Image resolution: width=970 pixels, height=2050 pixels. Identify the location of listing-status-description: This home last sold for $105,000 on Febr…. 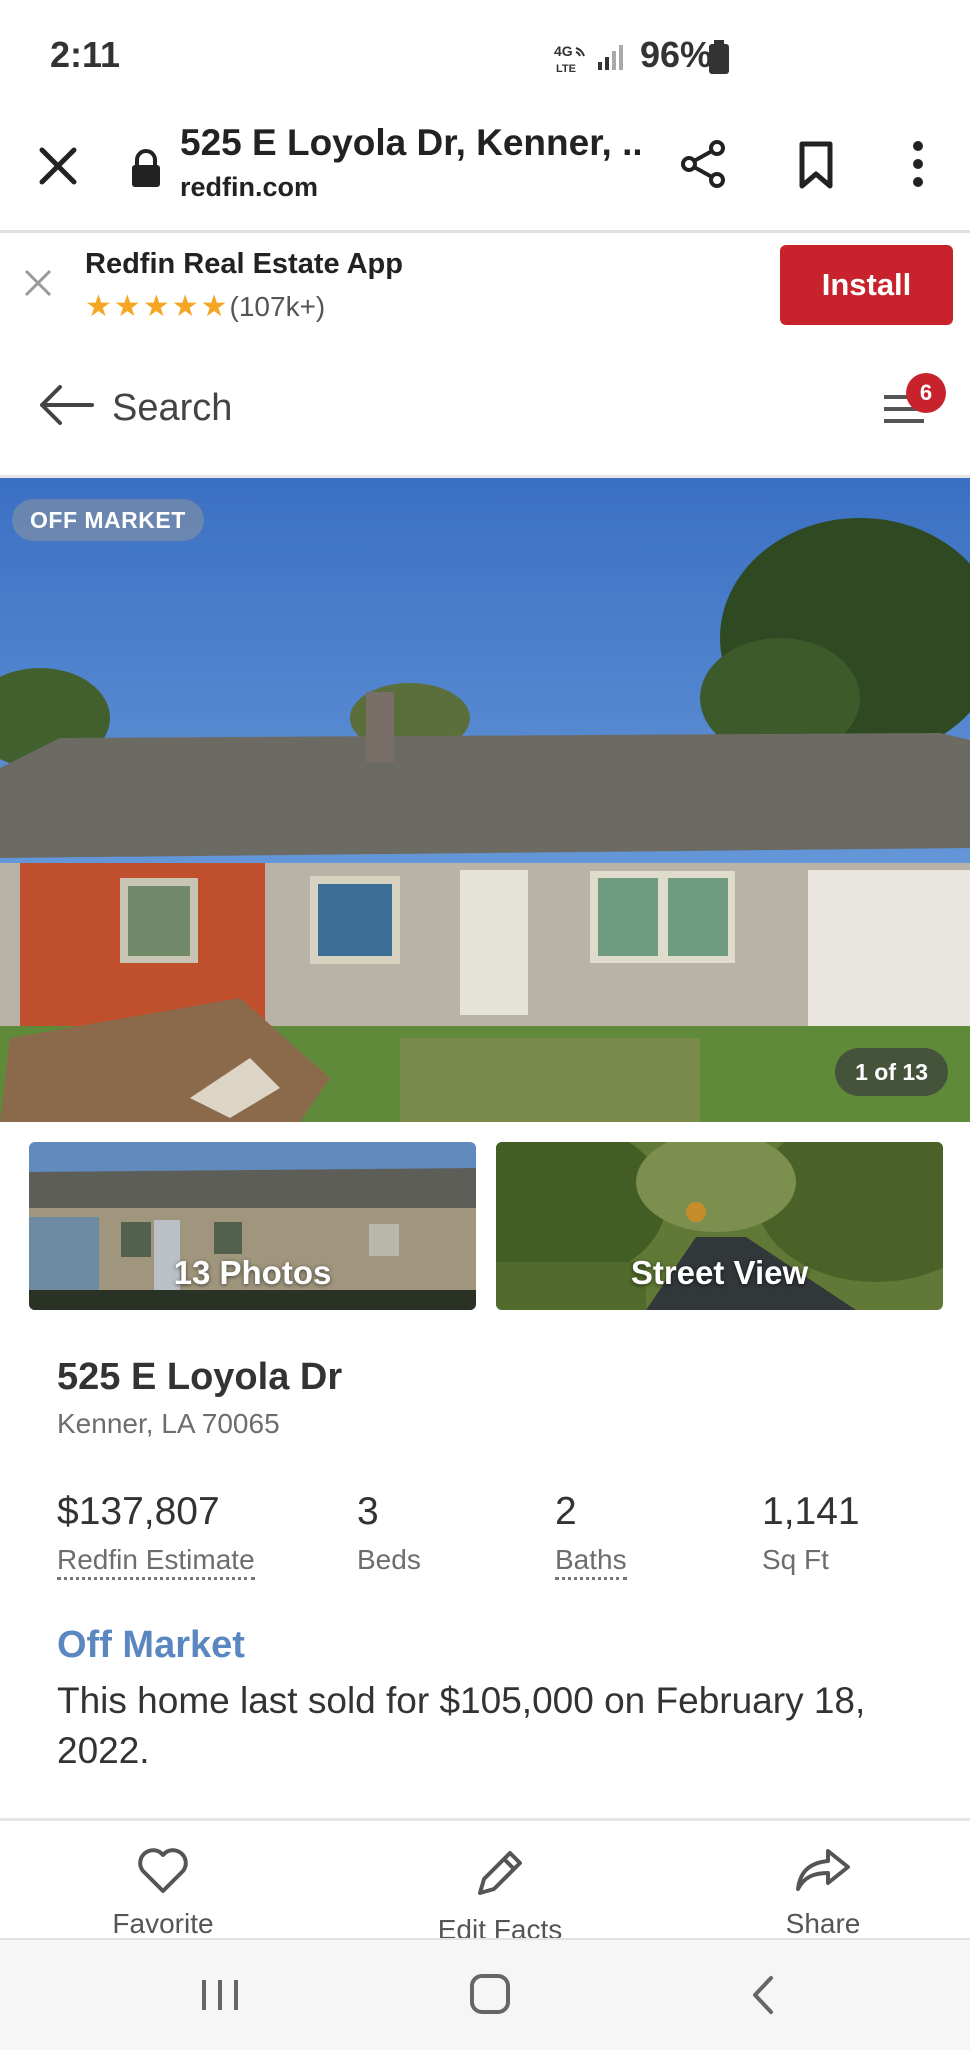
(461, 1725).